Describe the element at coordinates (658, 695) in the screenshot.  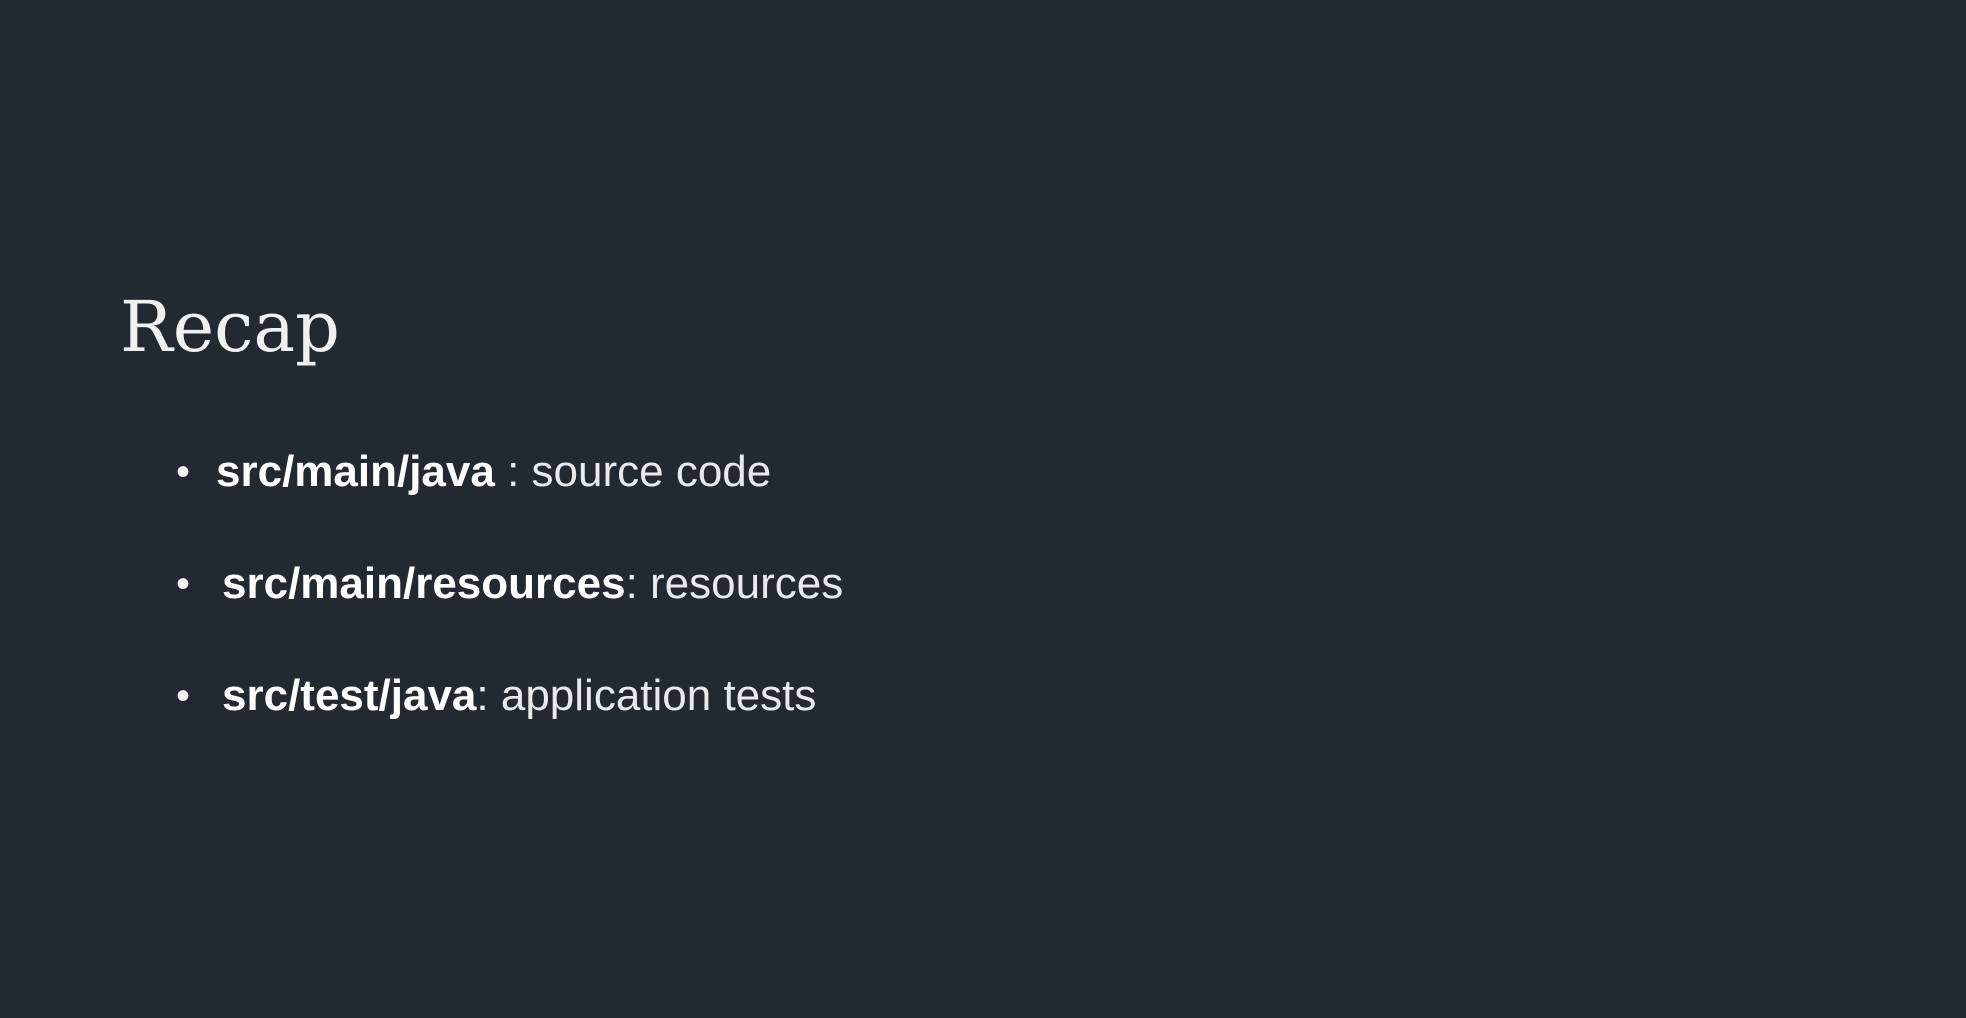
I see `bullet-description: application tests` at that location.